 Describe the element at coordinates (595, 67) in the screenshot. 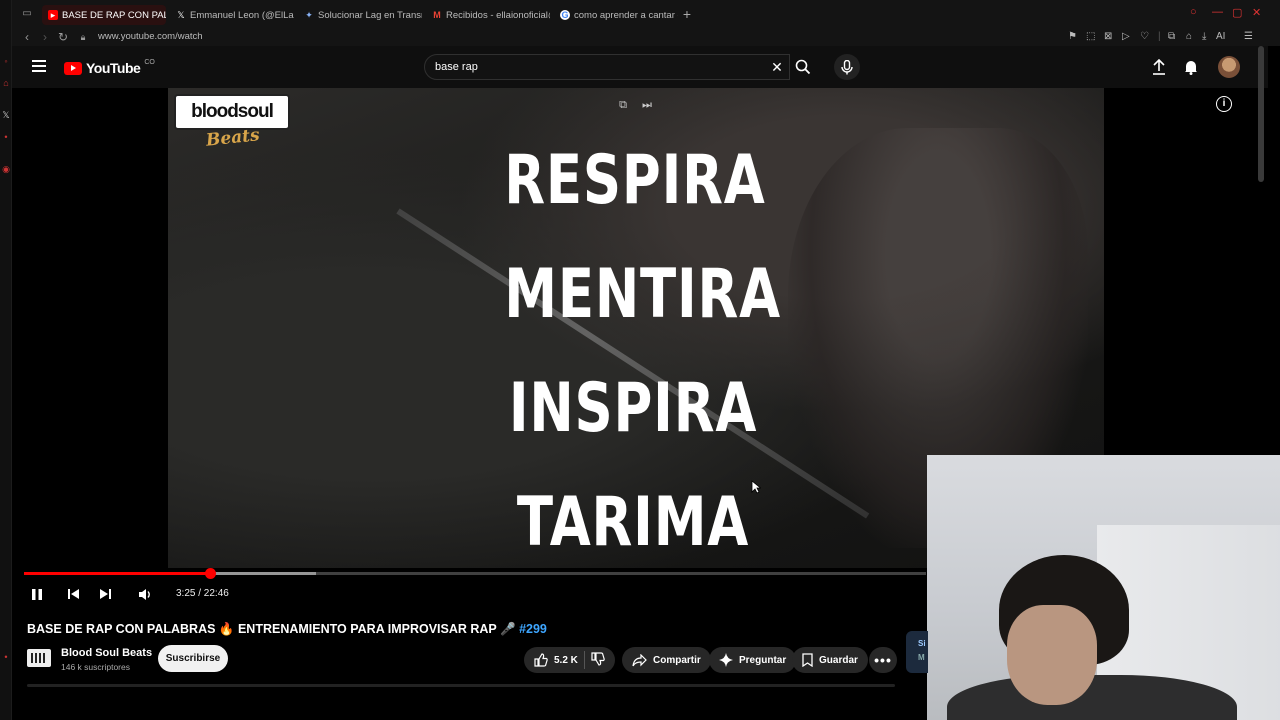

I see `search-input` at that location.